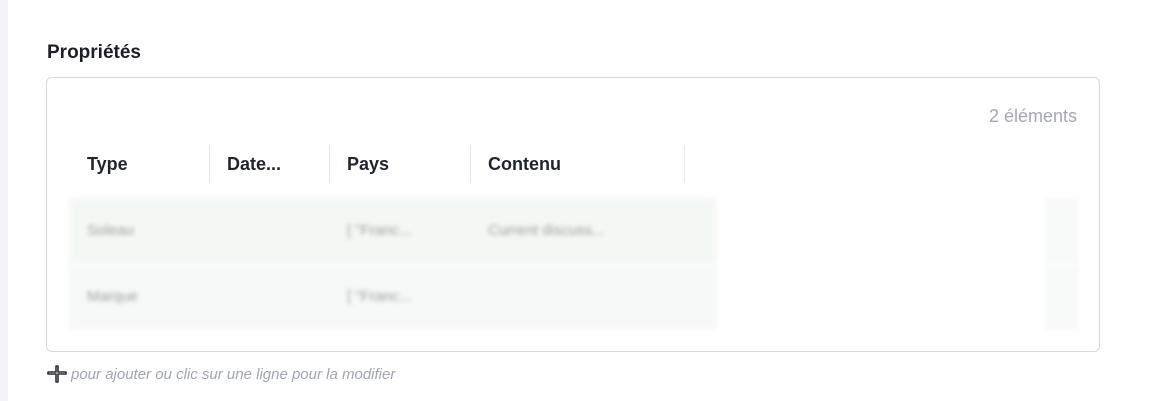 The height and width of the screenshot is (401, 1176). Describe the element at coordinates (112, 296) in the screenshot. I see `cell-type: Marque` at that location.